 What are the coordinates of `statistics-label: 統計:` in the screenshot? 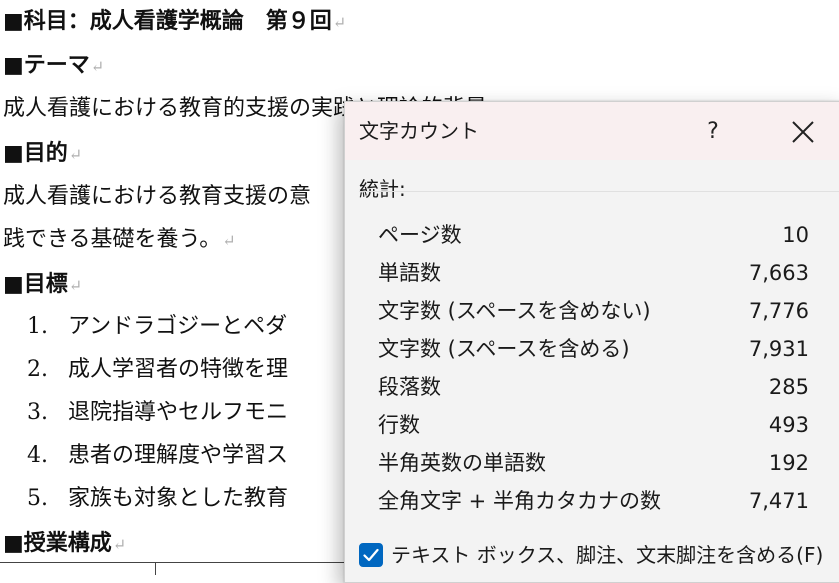 It's located at (382, 189).